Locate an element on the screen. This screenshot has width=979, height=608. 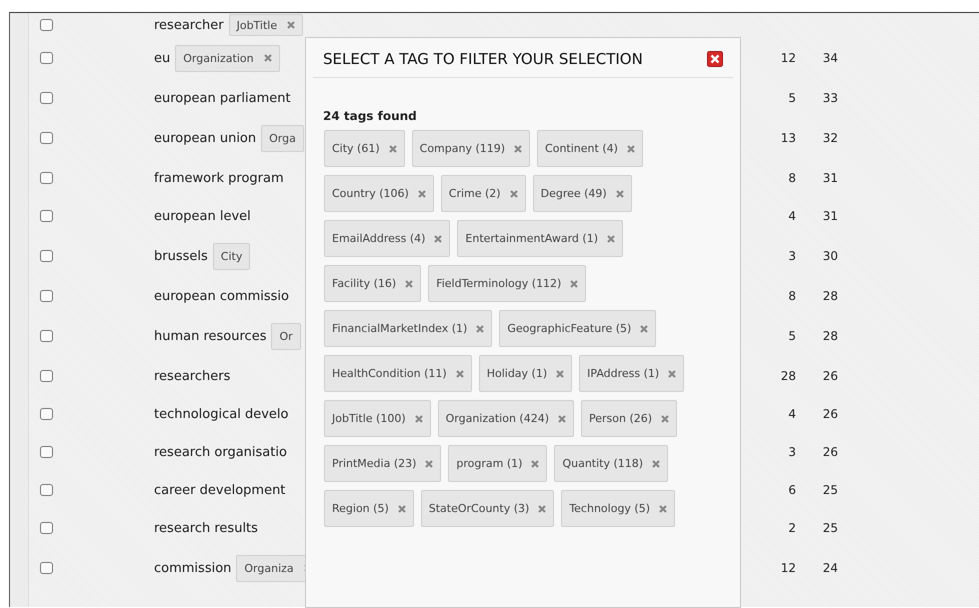
tag-chip: Person (26) is located at coordinates (629, 418).